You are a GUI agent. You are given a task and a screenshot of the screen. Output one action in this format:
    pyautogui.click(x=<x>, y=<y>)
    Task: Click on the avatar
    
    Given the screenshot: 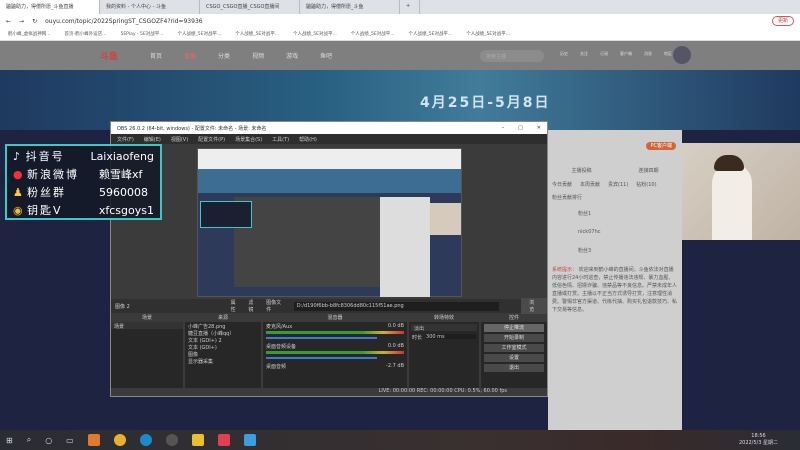 What is the action you would take?
    pyautogui.click(x=682, y=55)
    